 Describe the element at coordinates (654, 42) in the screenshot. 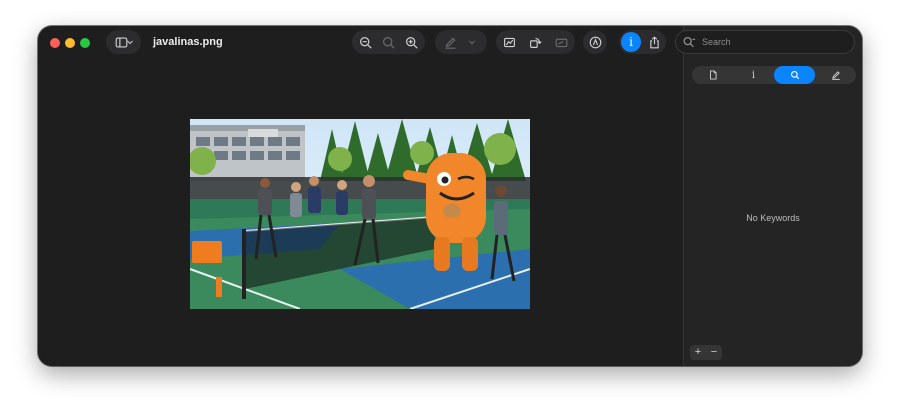

I see `share-icon` at that location.